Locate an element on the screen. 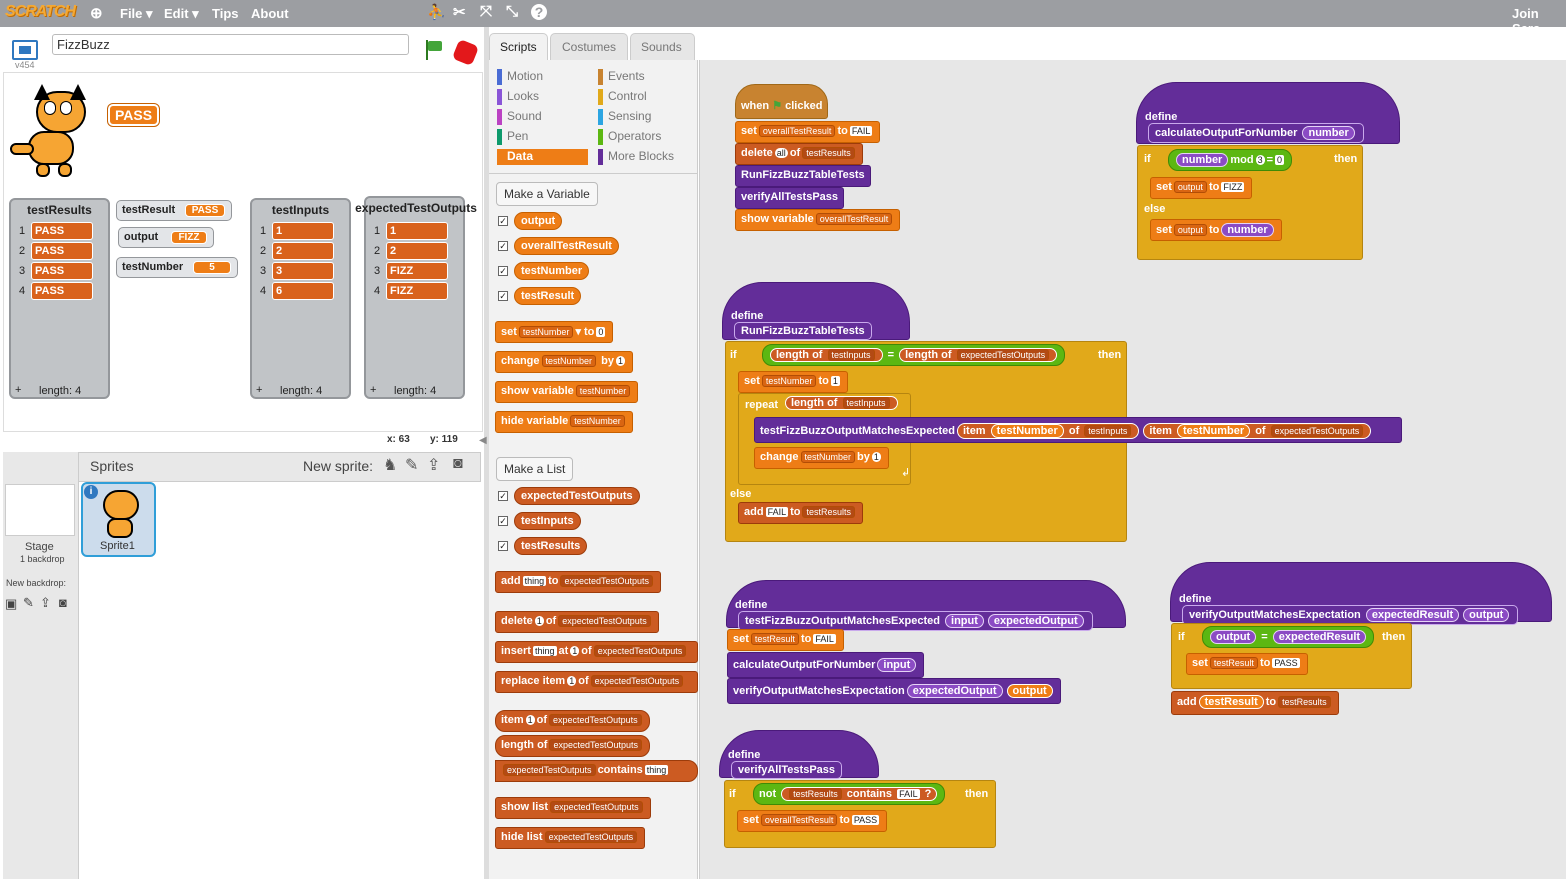  category-operators: Operators is located at coordinates (629, 137).